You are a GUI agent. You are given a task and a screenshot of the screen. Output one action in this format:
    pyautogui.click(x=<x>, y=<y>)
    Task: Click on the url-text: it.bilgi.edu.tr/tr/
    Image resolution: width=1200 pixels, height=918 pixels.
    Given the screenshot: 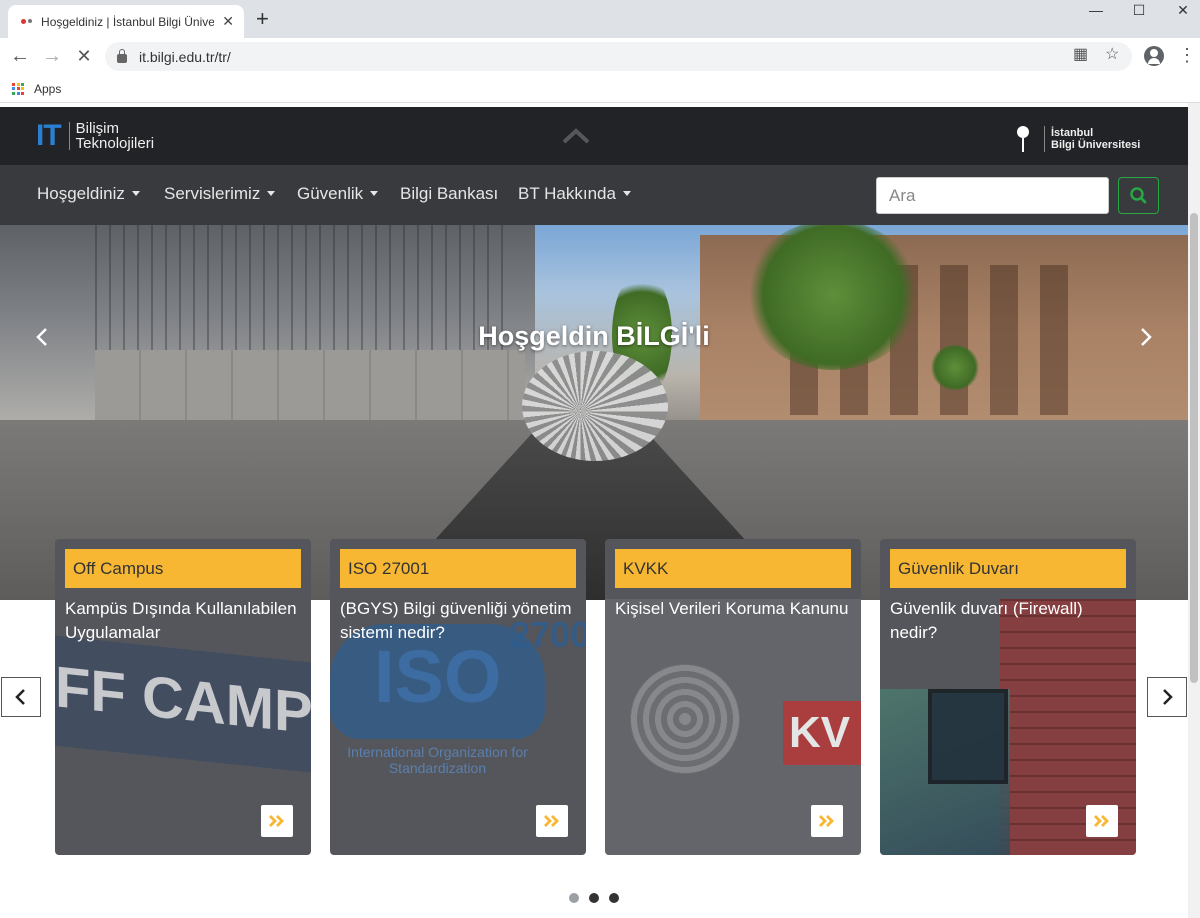 What is the action you would take?
    pyautogui.click(x=185, y=56)
    